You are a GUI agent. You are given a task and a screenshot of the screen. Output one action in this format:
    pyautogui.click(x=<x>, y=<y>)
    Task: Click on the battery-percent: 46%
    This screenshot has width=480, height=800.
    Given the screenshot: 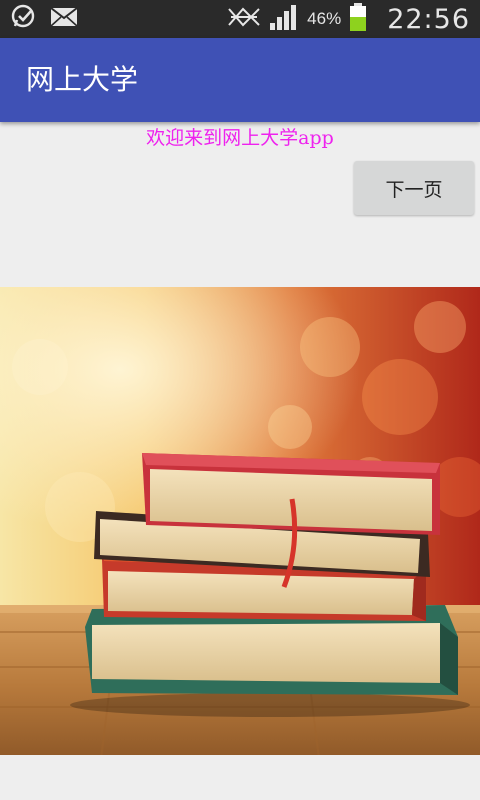 What is the action you would take?
    pyautogui.click(x=324, y=18)
    